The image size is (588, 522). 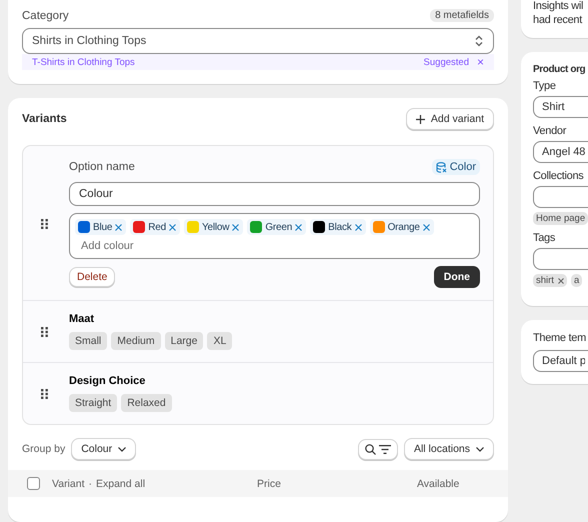 What do you see at coordinates (274, 194) in the screenshot?
I see `option-name-field: Colour` at bounding box center [274, 194].